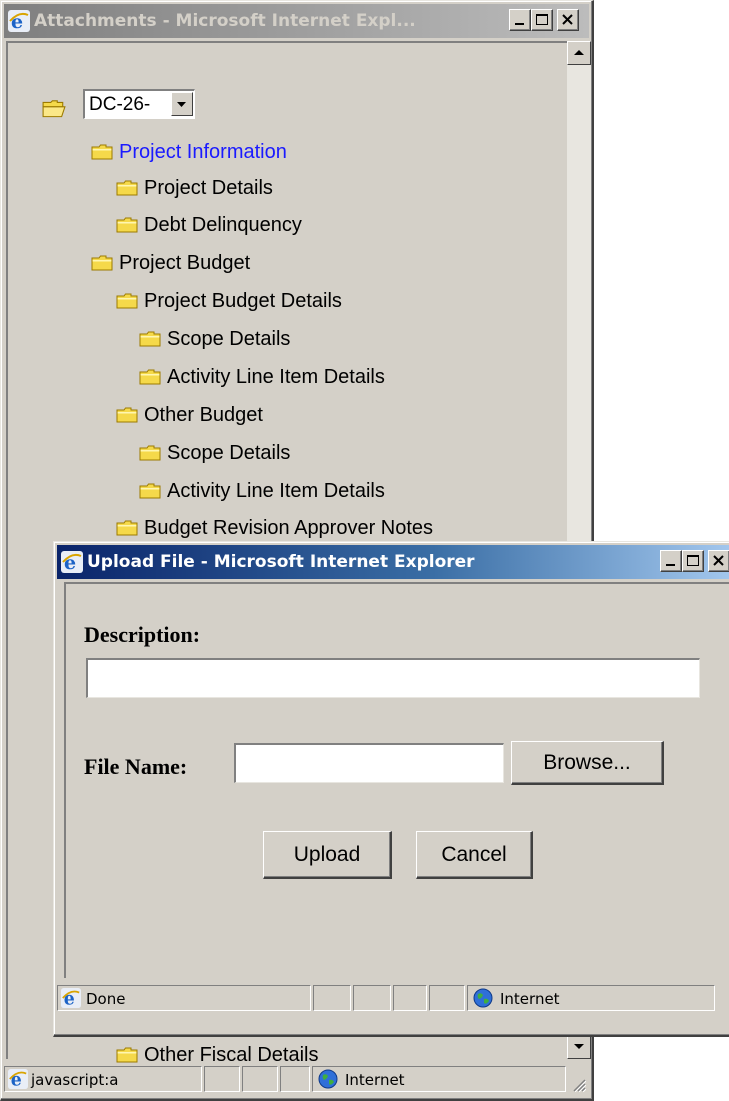 This screenshot has height=1101, width=729. Describe the element at coordinates (54, 109) in the screenshot. I see `folder-open-icon` at that location.